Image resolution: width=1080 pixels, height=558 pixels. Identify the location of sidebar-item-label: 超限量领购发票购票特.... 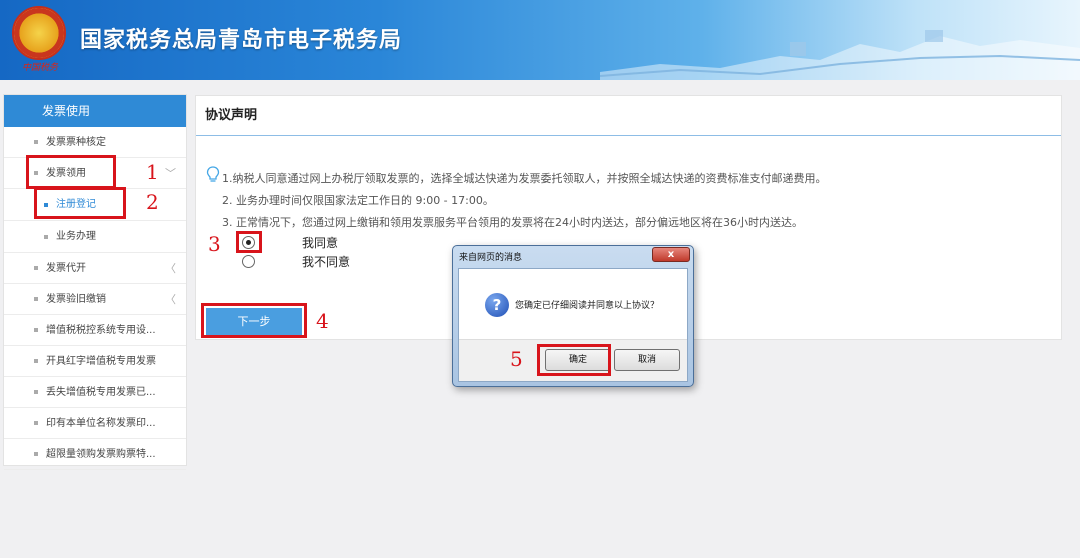
(101, 454).